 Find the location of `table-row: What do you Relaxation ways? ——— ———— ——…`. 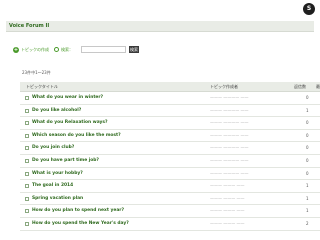

table-row: What do you Relaxation ways? ——— ———— ——… is located at coordinates (170, 123).